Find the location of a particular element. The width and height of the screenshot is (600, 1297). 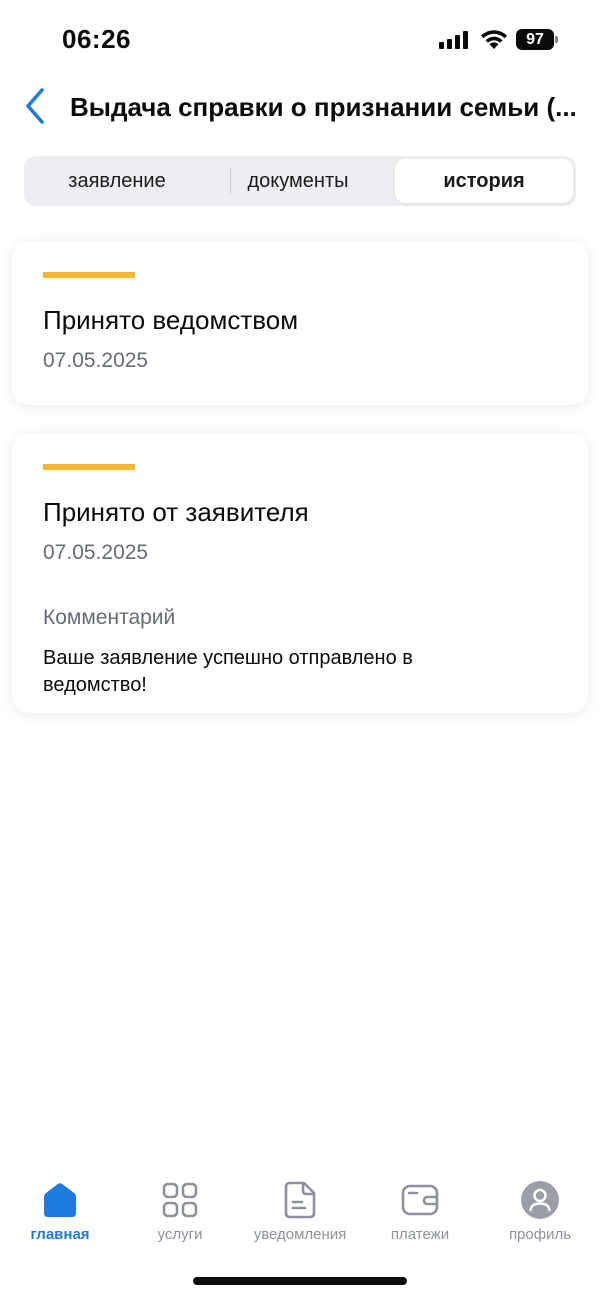

back-button is located at coordinates (36, 106).